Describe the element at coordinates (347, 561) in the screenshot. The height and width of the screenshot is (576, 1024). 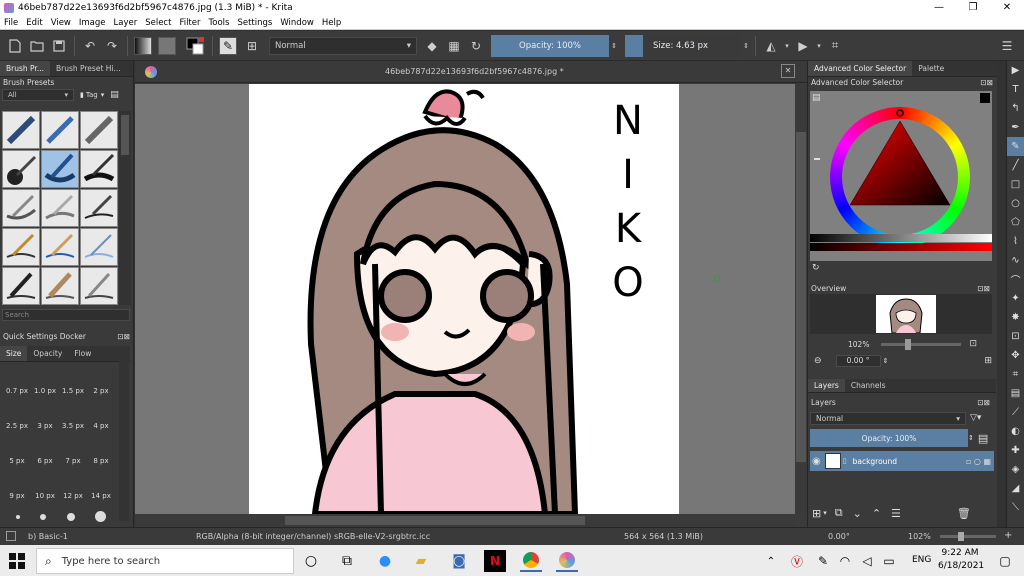
I see `task-view-icon: ⧉` at that location.